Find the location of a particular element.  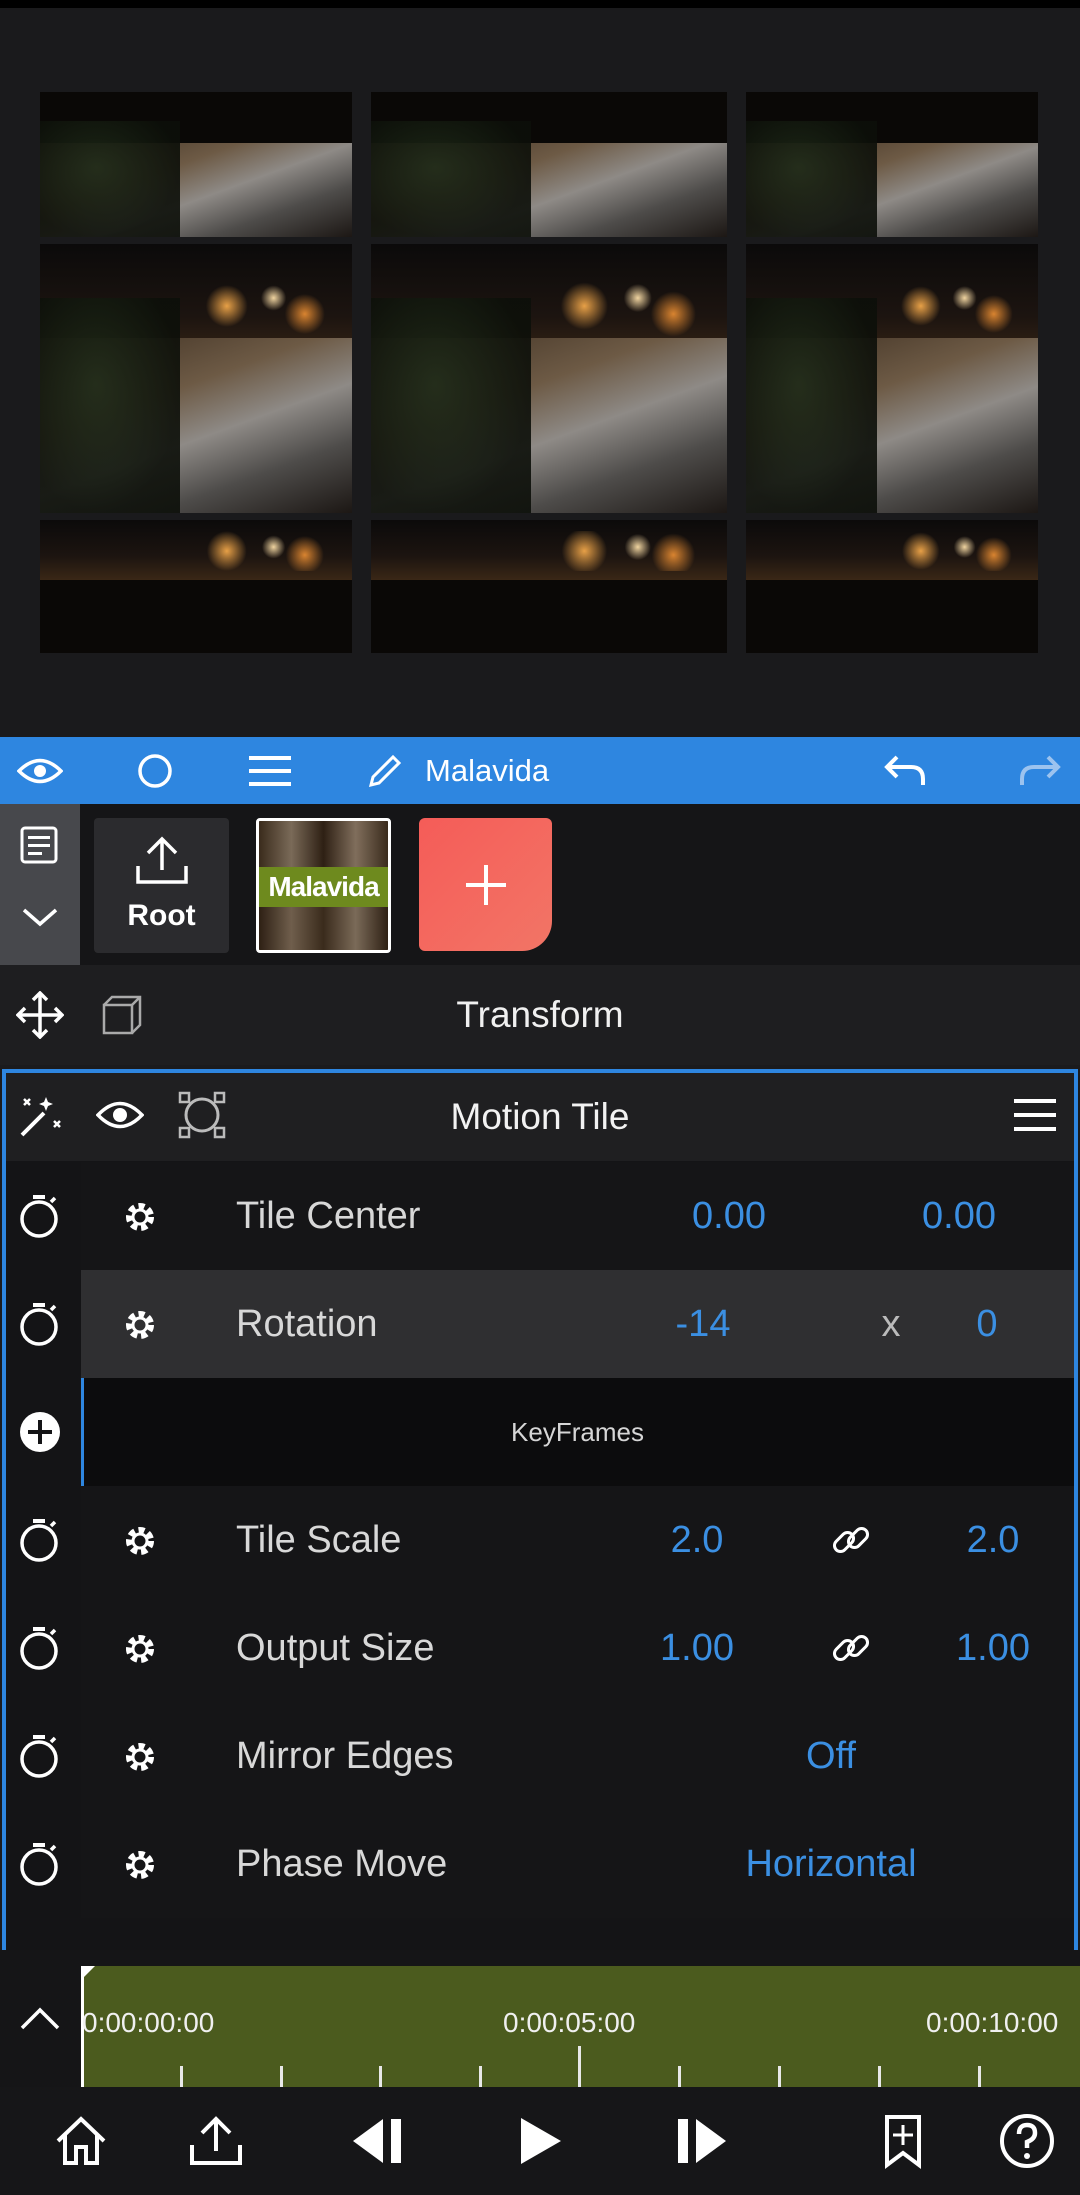

timecode-label: 0:00:10:00 is located at coordinates (992, 2022).